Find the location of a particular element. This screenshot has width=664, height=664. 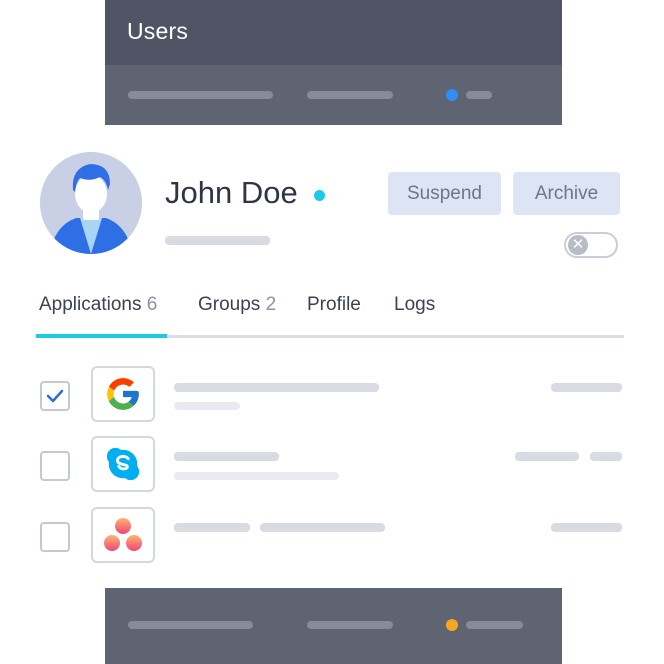

window-title-bar: Users is located at coordinates (333, 32).